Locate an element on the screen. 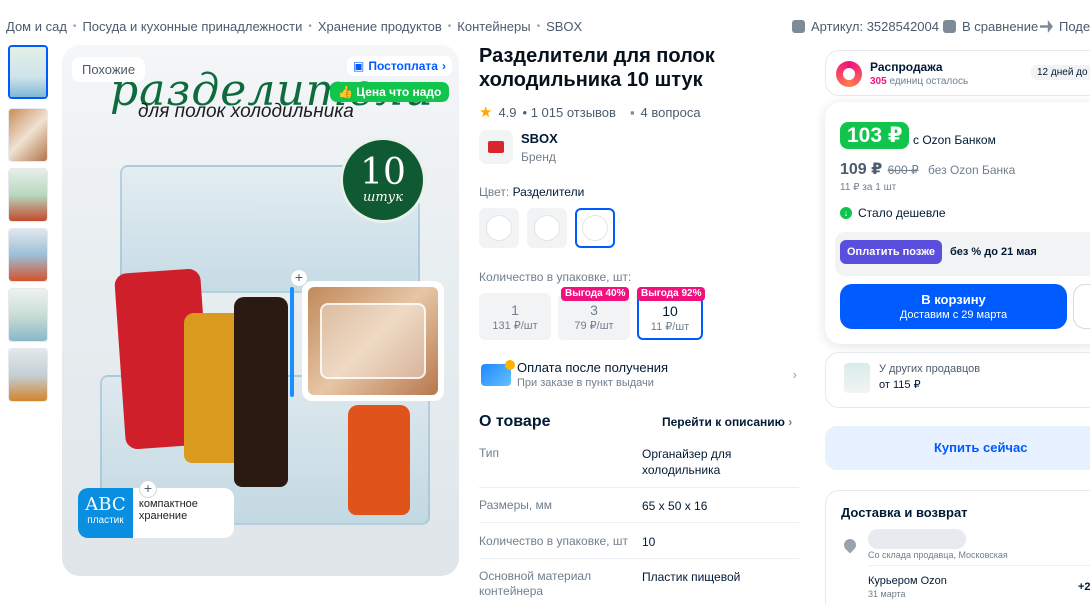 The image size is (1090, 604). compare-button: В сравнение is located at coordinates (990, 26).